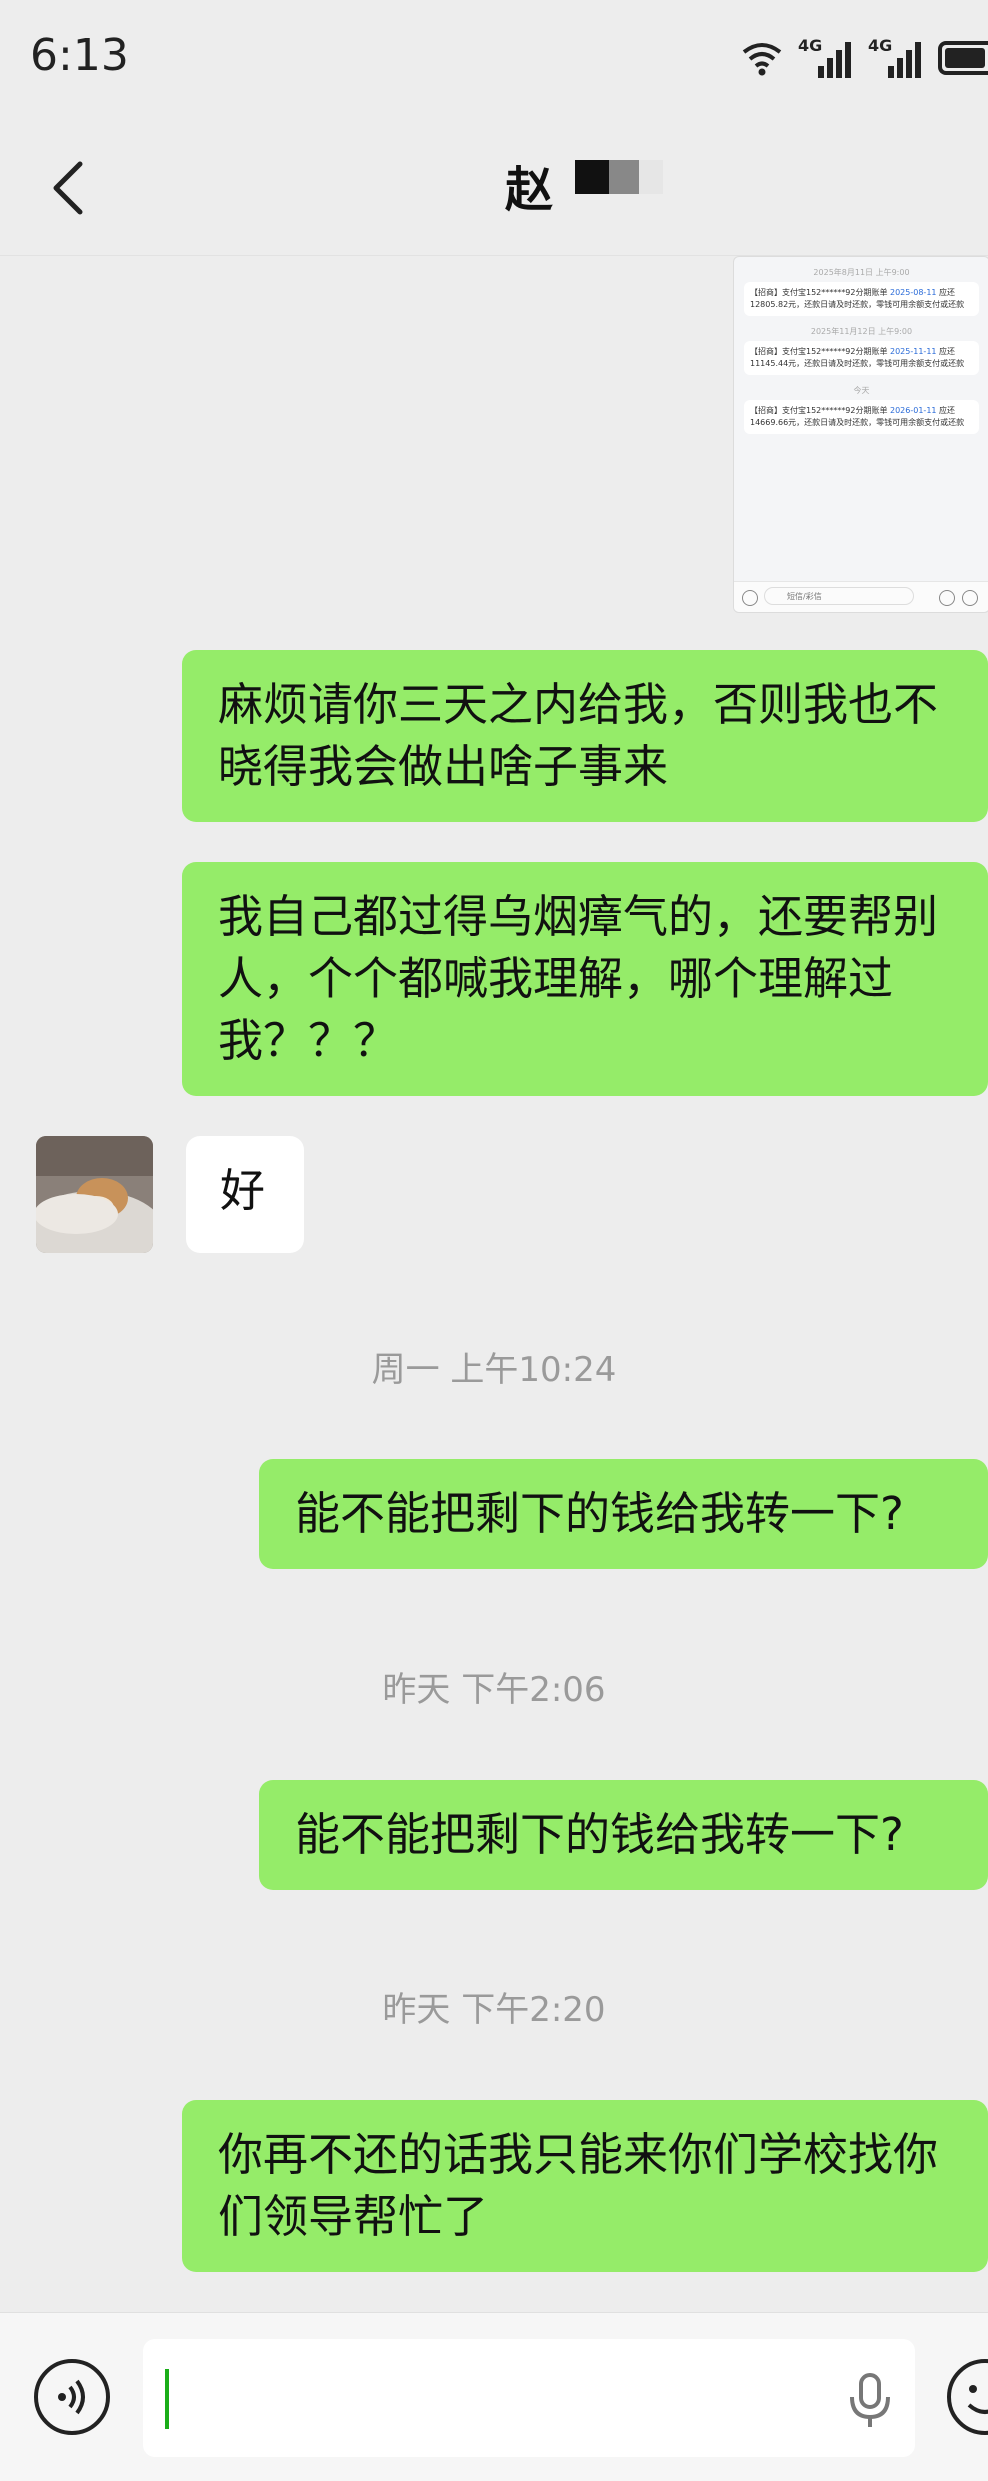 This screenshot has height=2481, width=988. I want to click on message-input, so click(529, 2398).